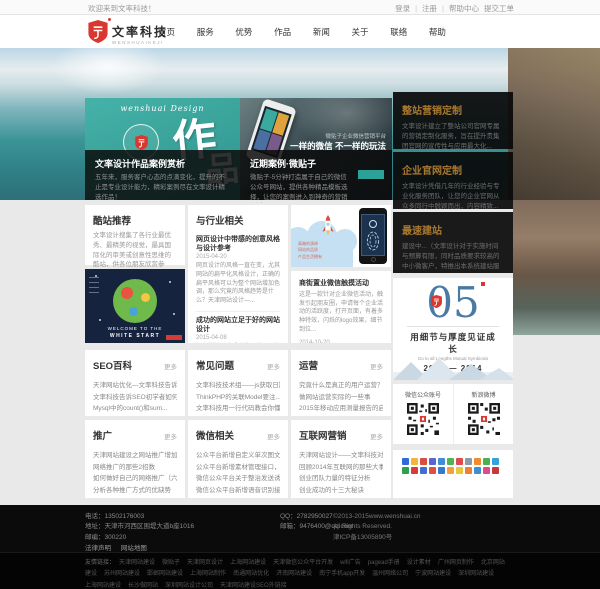  Describe the element at coordinates (402, 8) in the screenshot. I see `login-link: 登录` at that location.